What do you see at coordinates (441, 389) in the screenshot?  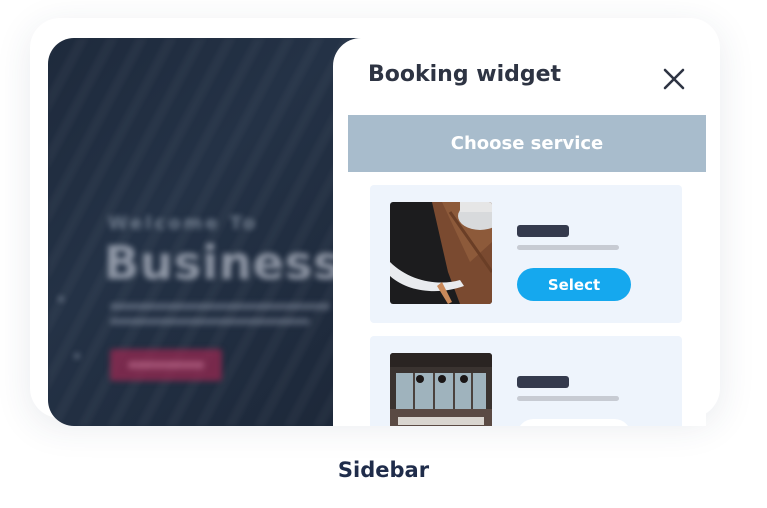 I see `service-thumbnail-conference-room` at bounding box center [441, 389].